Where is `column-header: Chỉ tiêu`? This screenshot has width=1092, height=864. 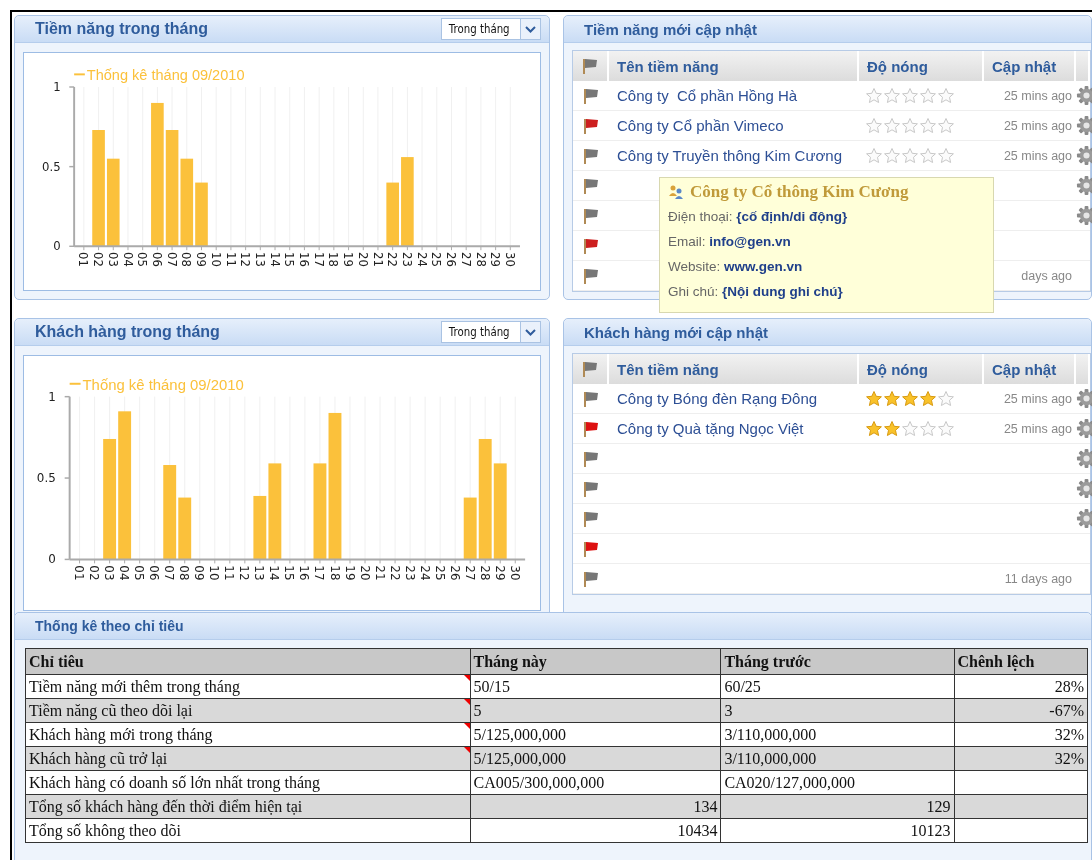
column-header: Chỉ tiêu is located at coordinates (247, 661).